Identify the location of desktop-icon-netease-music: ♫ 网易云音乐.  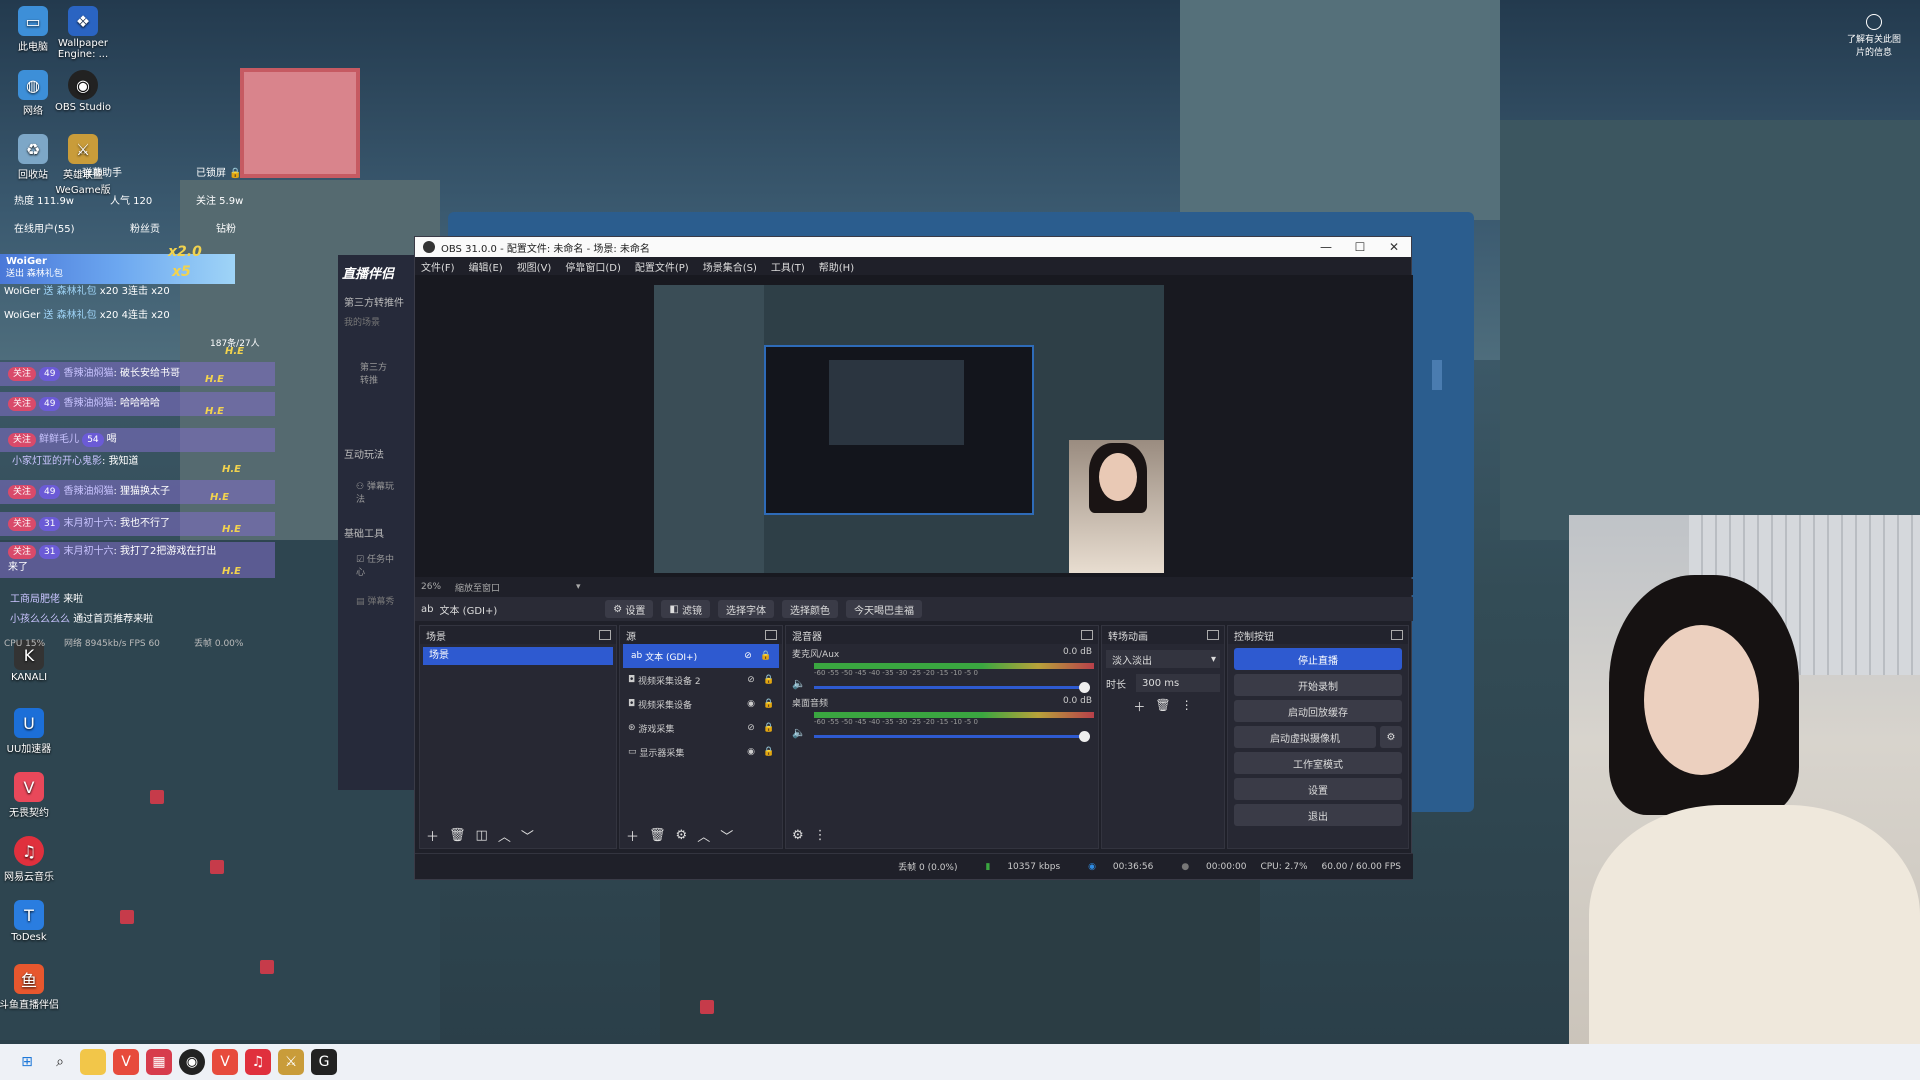
(30, 859).